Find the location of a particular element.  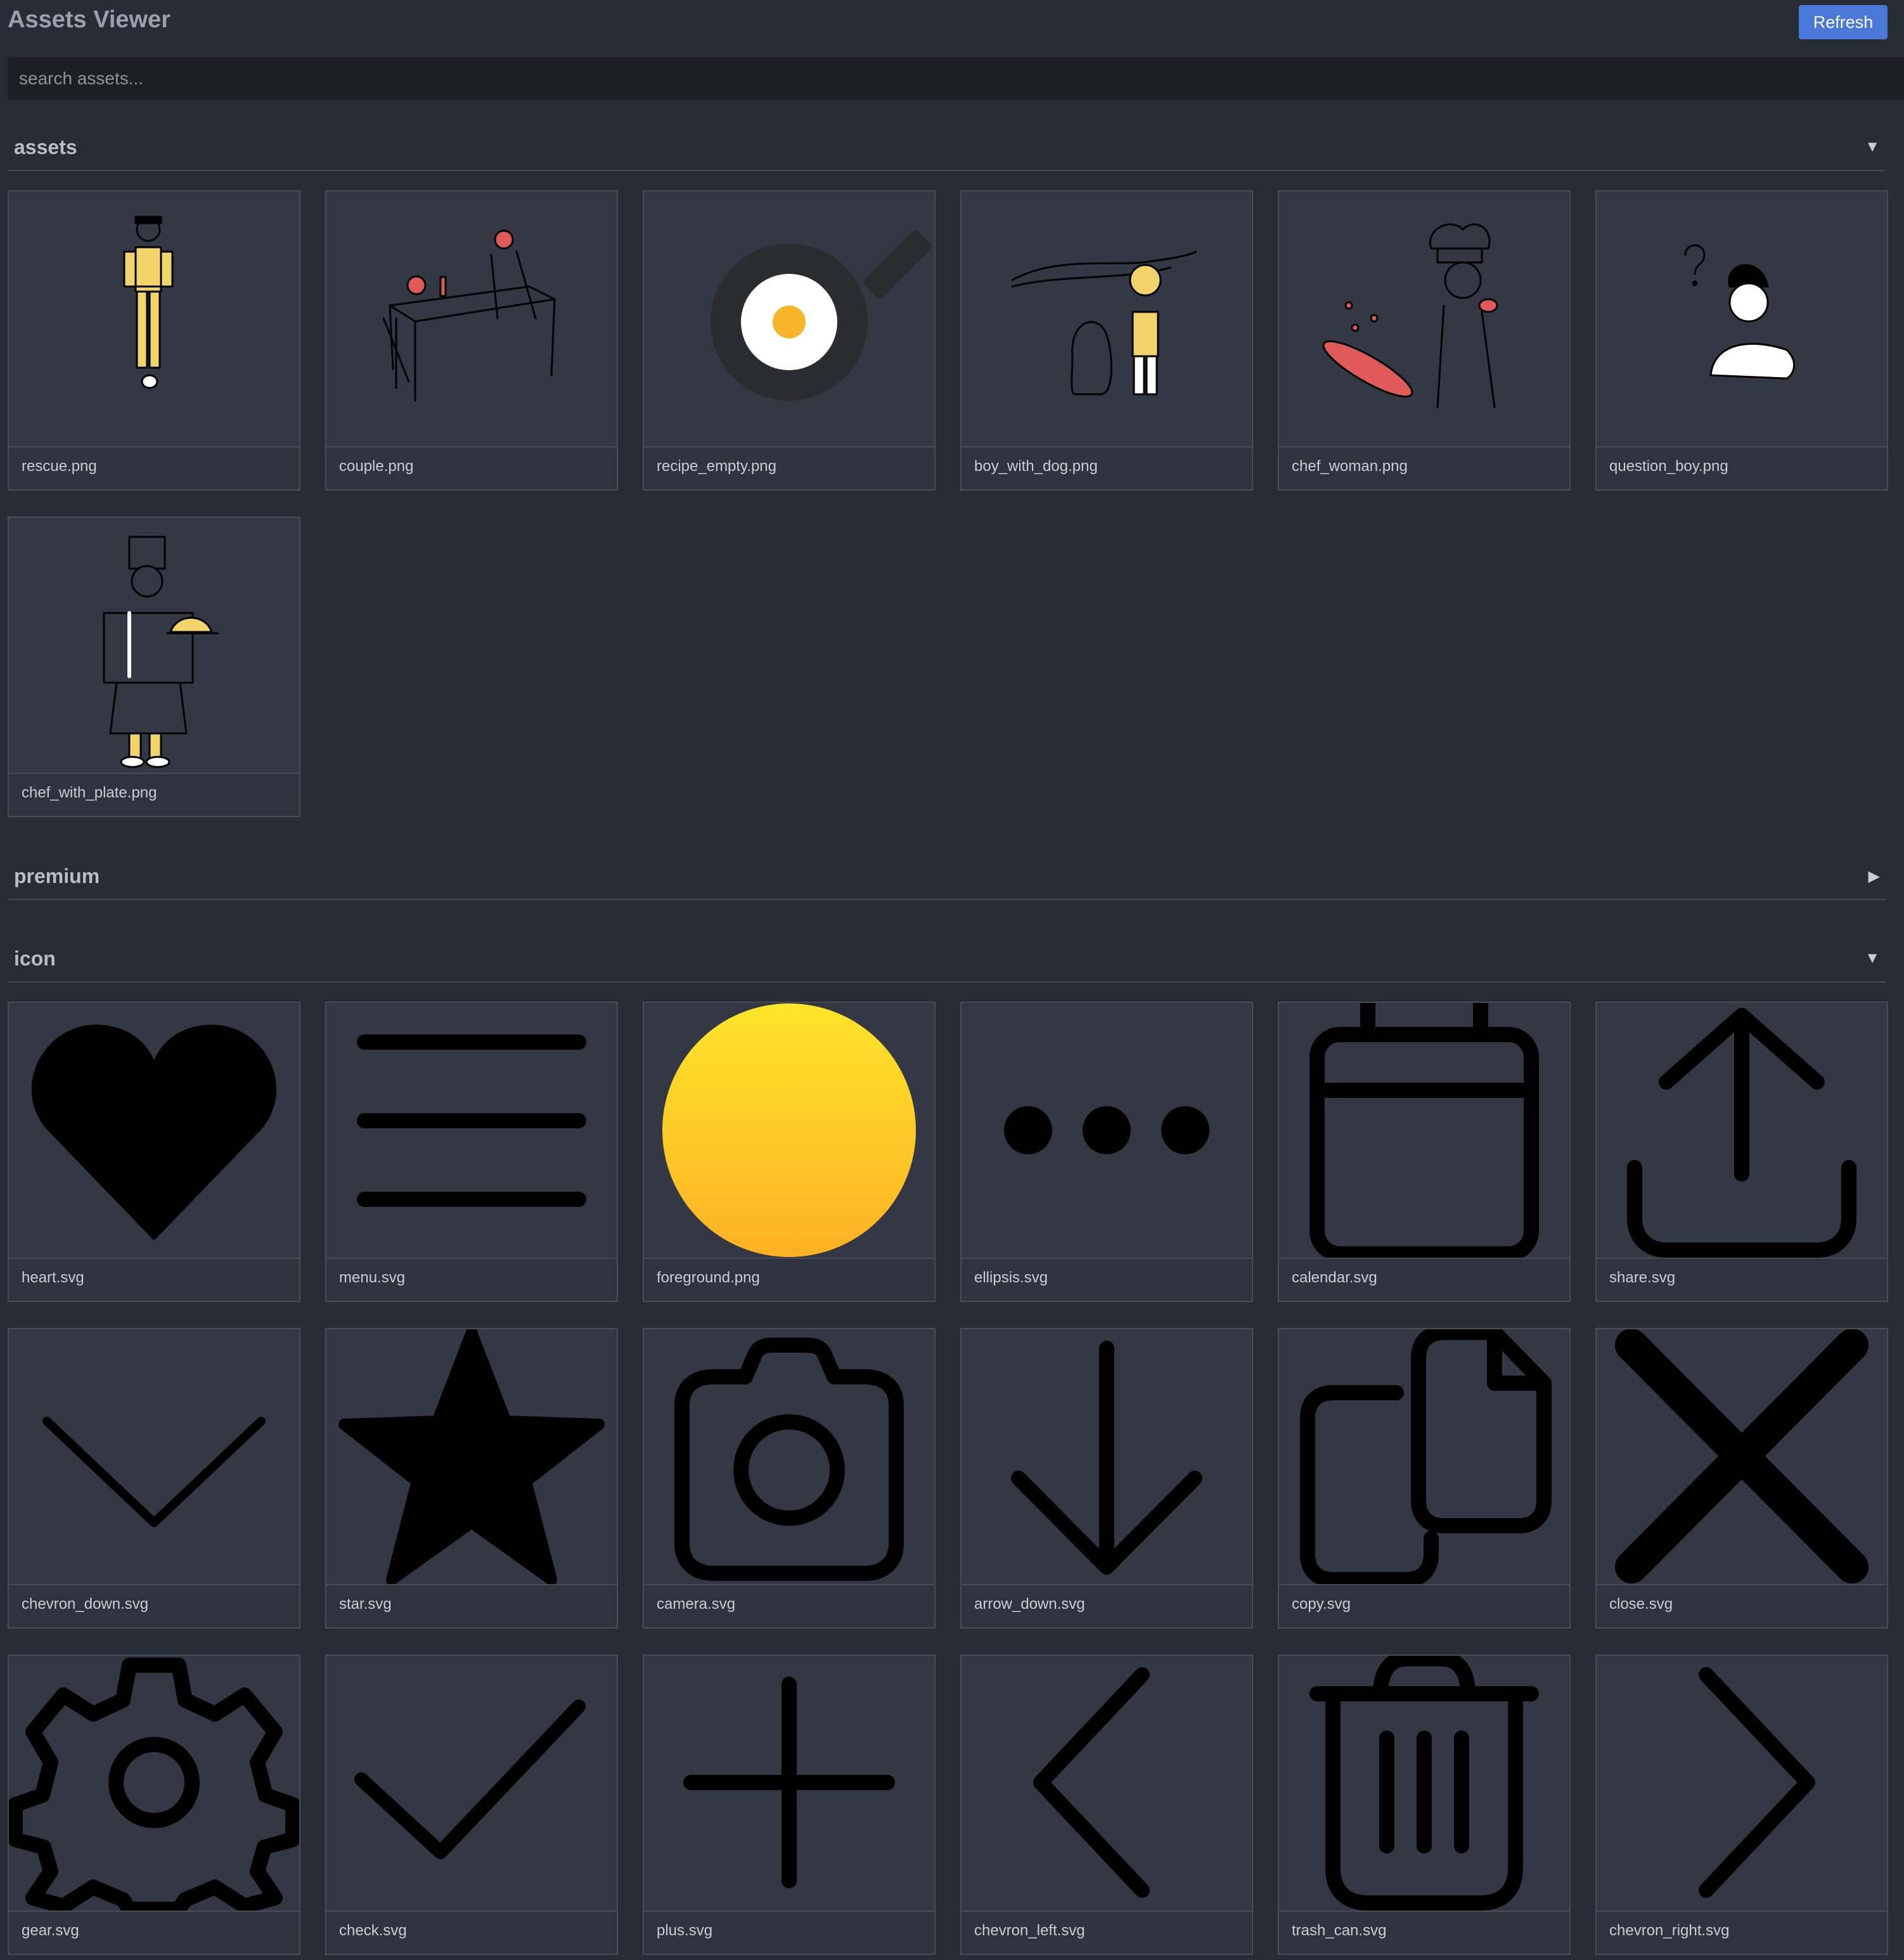

asset-filename: star.svg is located at coordinates (365, 1604).